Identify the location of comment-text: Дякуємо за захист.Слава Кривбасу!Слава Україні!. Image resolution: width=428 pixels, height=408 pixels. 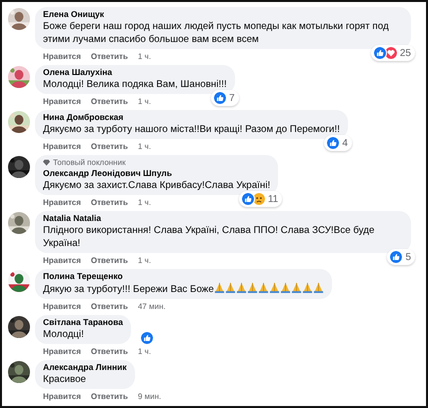
(156, 185).